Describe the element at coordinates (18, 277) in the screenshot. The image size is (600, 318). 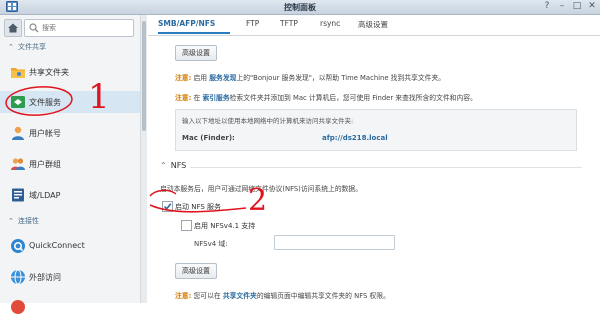
I see `external-access-icon` at that location.